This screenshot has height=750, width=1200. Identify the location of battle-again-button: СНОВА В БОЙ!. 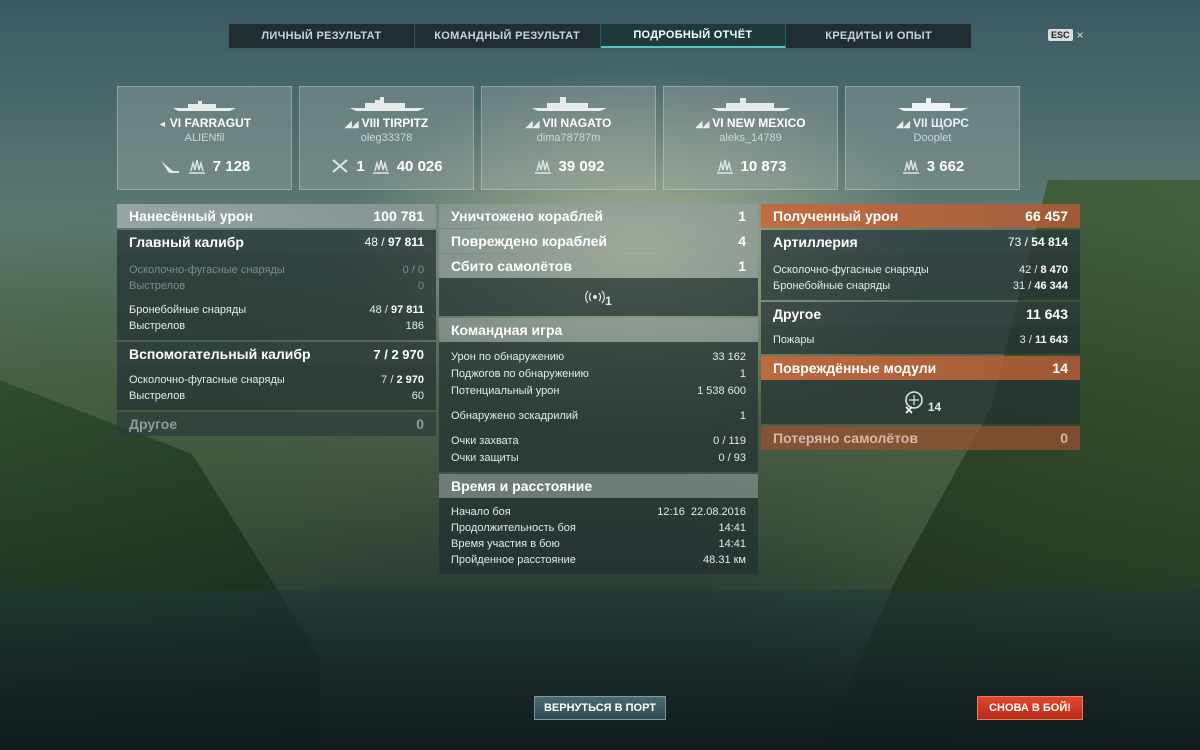
(1030, 708).